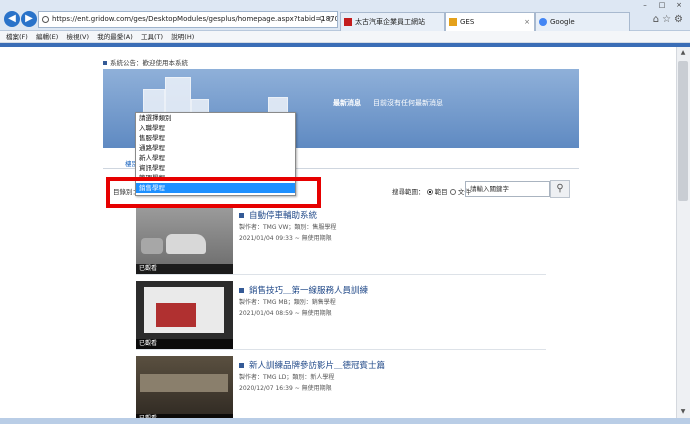  What do you see at coordinates (669, 19) in the screenshot?
I see `toolbar-icons: ⌂☆⚙` at bounding box center [669, 19].